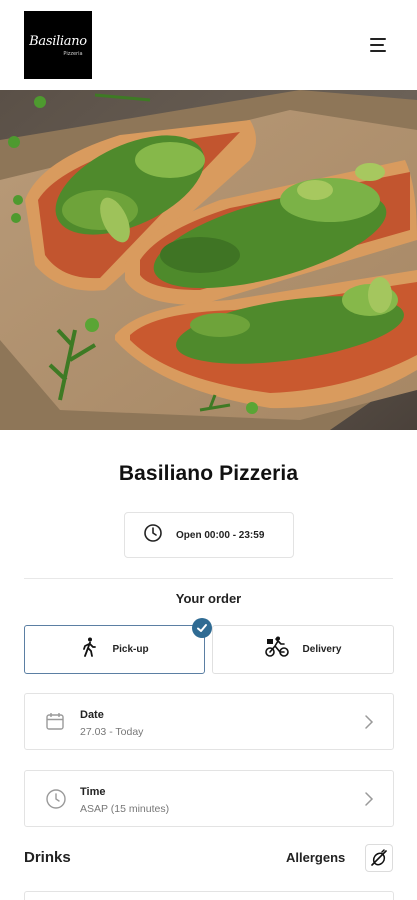 The image size is (417, 900). I want to click on time-value: ASAP (15 minutes), so click(125, 809).